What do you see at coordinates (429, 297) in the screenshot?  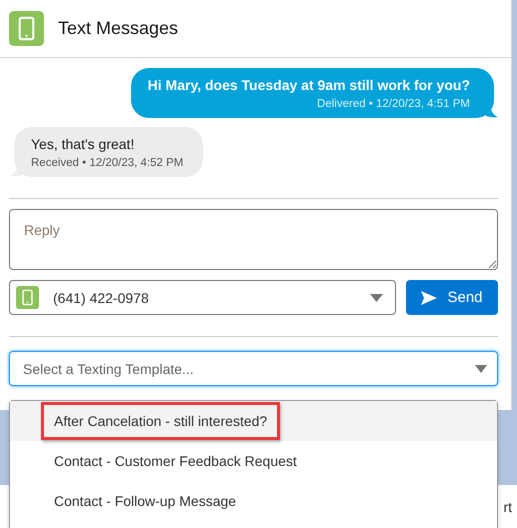 I see `send-icon` at bounding box center [429, 297].